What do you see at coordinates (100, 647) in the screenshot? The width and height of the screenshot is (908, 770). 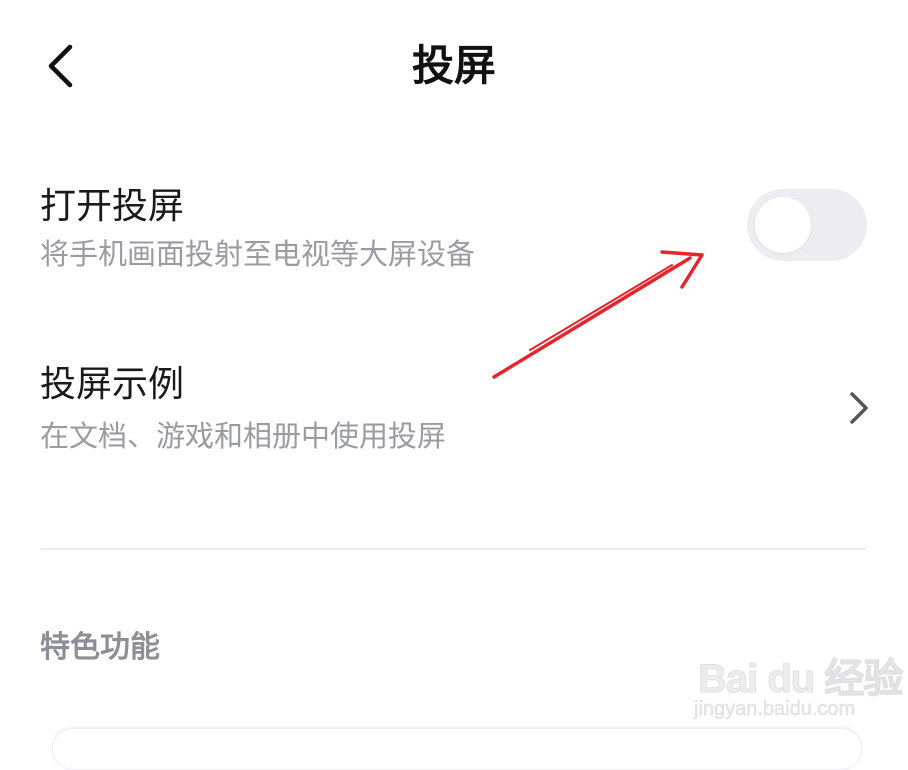 I see `section-label: 特色功能` at bounding box center [100, 647].